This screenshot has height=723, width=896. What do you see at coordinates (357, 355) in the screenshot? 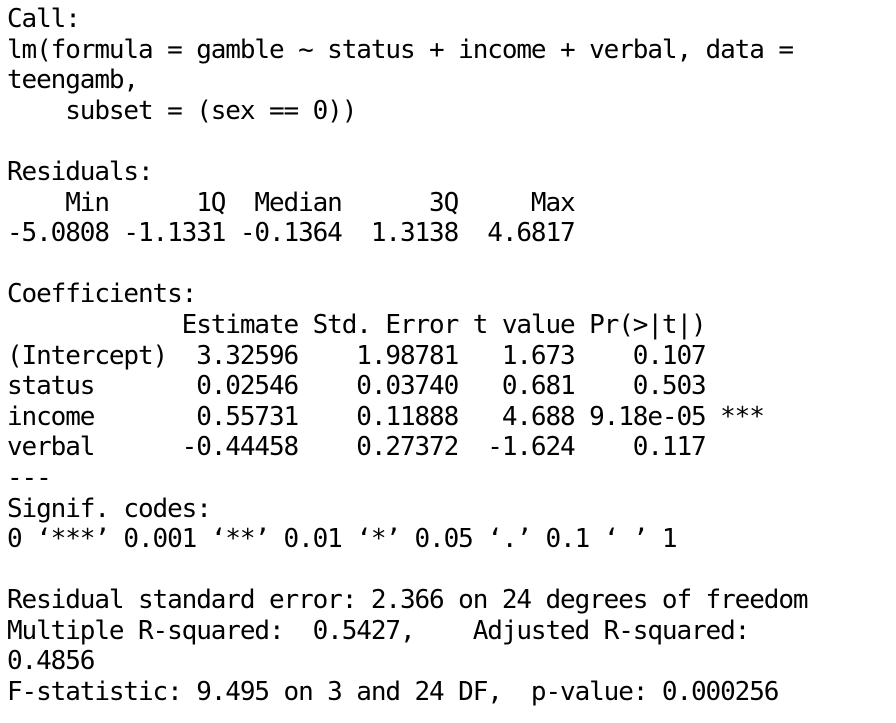
I see `coefficient-row-intercept: (Intercept) 3.32596 1.98781 1.673 0.107` at bounding box center [357, 355].